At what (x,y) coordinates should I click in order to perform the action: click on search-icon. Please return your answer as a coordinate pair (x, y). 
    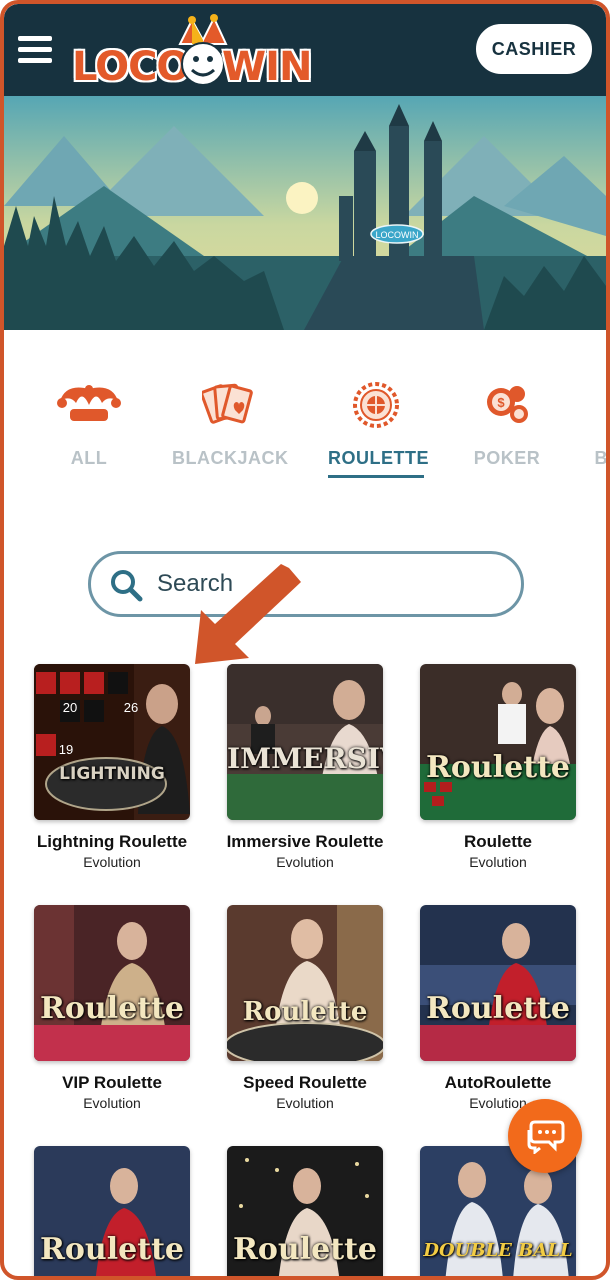
    Looking at the image, I should click on (127, 586).